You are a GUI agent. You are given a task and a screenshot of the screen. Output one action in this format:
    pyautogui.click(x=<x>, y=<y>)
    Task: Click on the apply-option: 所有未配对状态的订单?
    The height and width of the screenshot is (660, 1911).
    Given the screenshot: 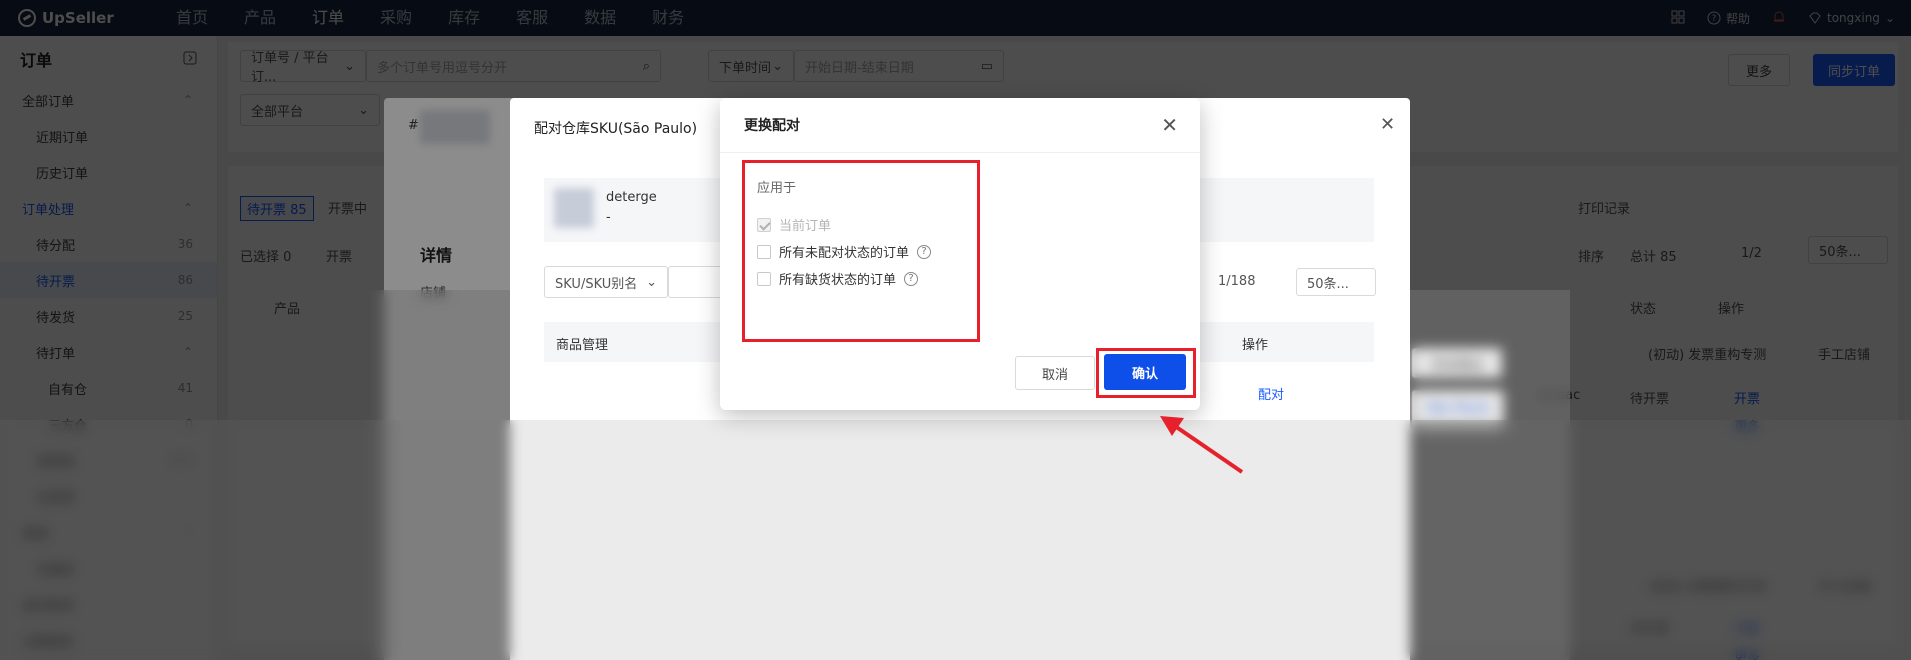 What is the action you would take?
    pyautogui.click(x=844, y=251)
    